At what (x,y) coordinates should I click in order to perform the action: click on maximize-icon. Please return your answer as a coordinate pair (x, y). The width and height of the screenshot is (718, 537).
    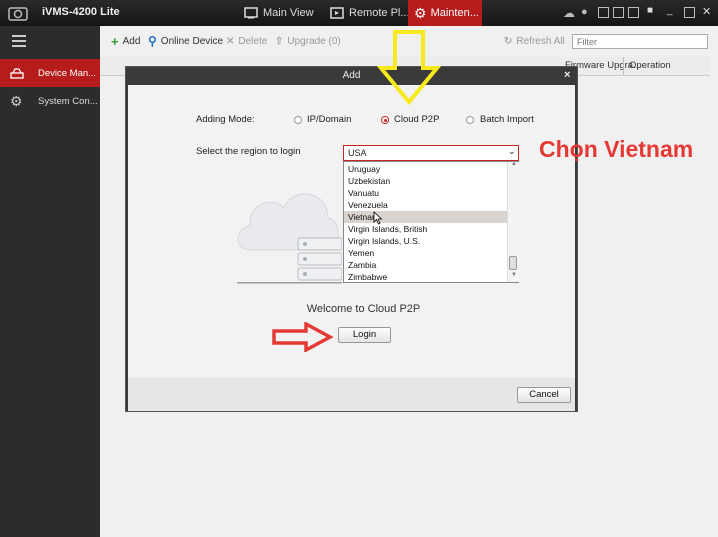
    Looking at the image, I should click on (689, 12).